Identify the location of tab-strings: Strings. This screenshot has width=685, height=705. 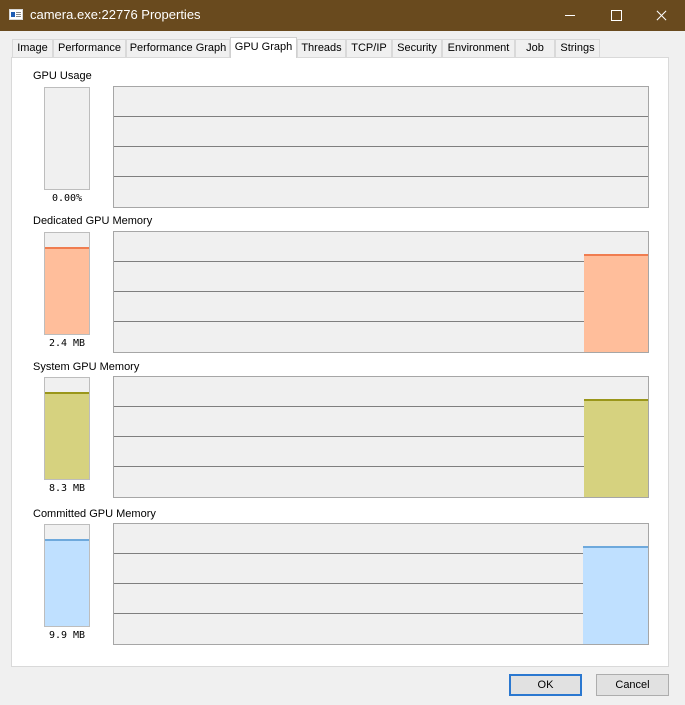
(577, 48).